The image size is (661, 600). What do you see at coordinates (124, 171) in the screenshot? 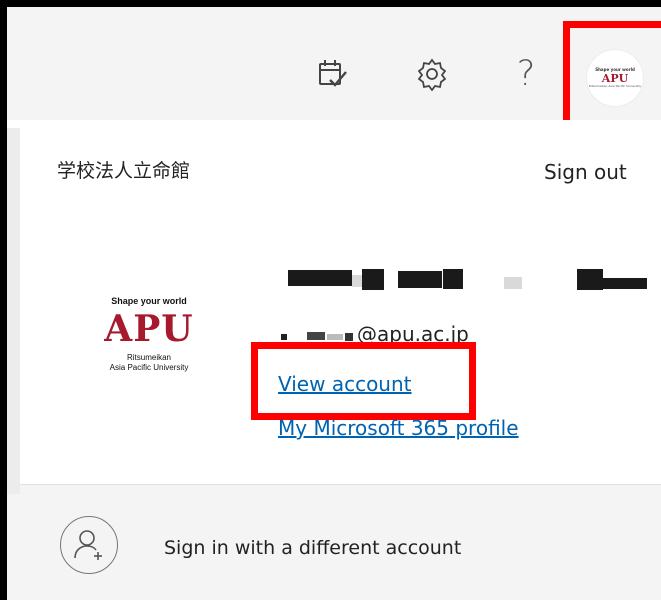
I see `organization-name: 学校法人立命館` at bounding box center [124, 171].